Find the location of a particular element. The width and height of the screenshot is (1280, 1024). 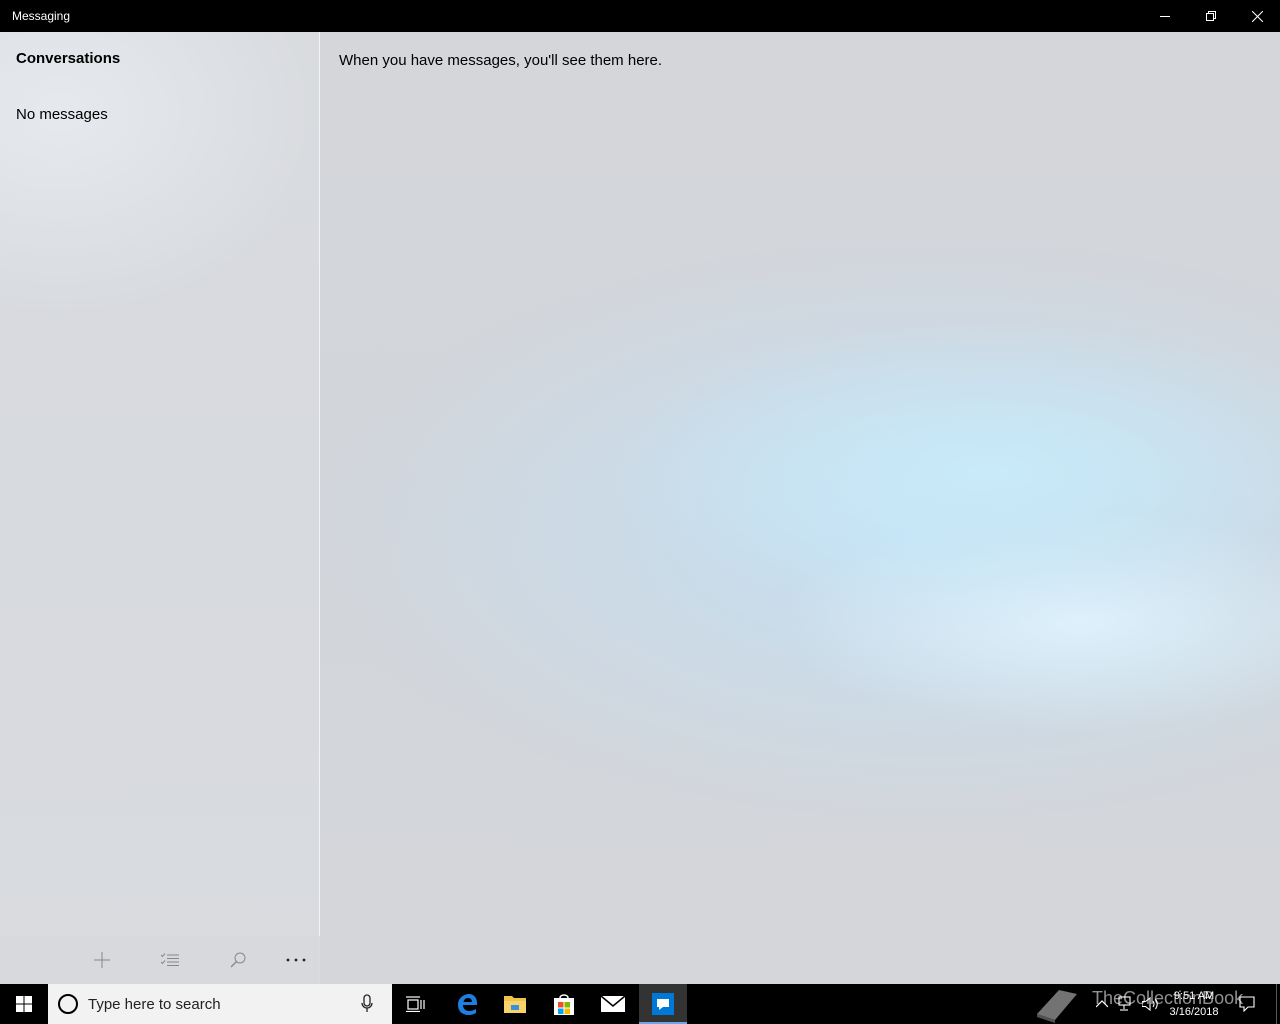

notification-icon is located at coordinates (1247, 1004).